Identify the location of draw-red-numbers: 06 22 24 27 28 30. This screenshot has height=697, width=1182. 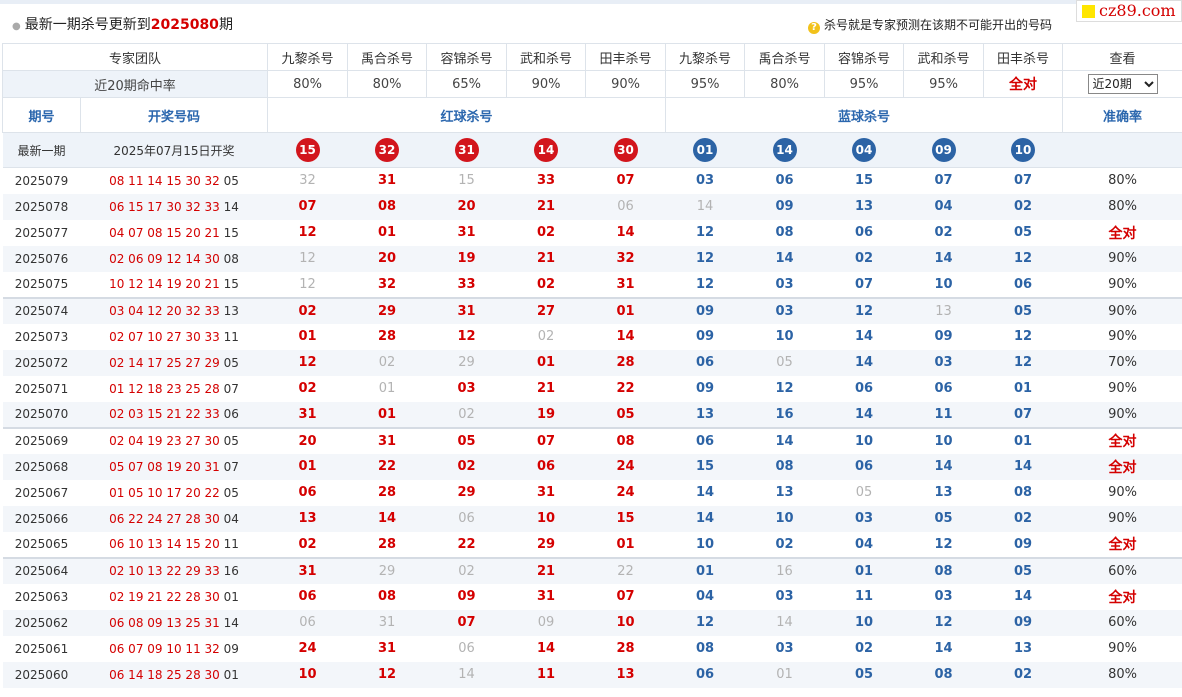
(164, 518).